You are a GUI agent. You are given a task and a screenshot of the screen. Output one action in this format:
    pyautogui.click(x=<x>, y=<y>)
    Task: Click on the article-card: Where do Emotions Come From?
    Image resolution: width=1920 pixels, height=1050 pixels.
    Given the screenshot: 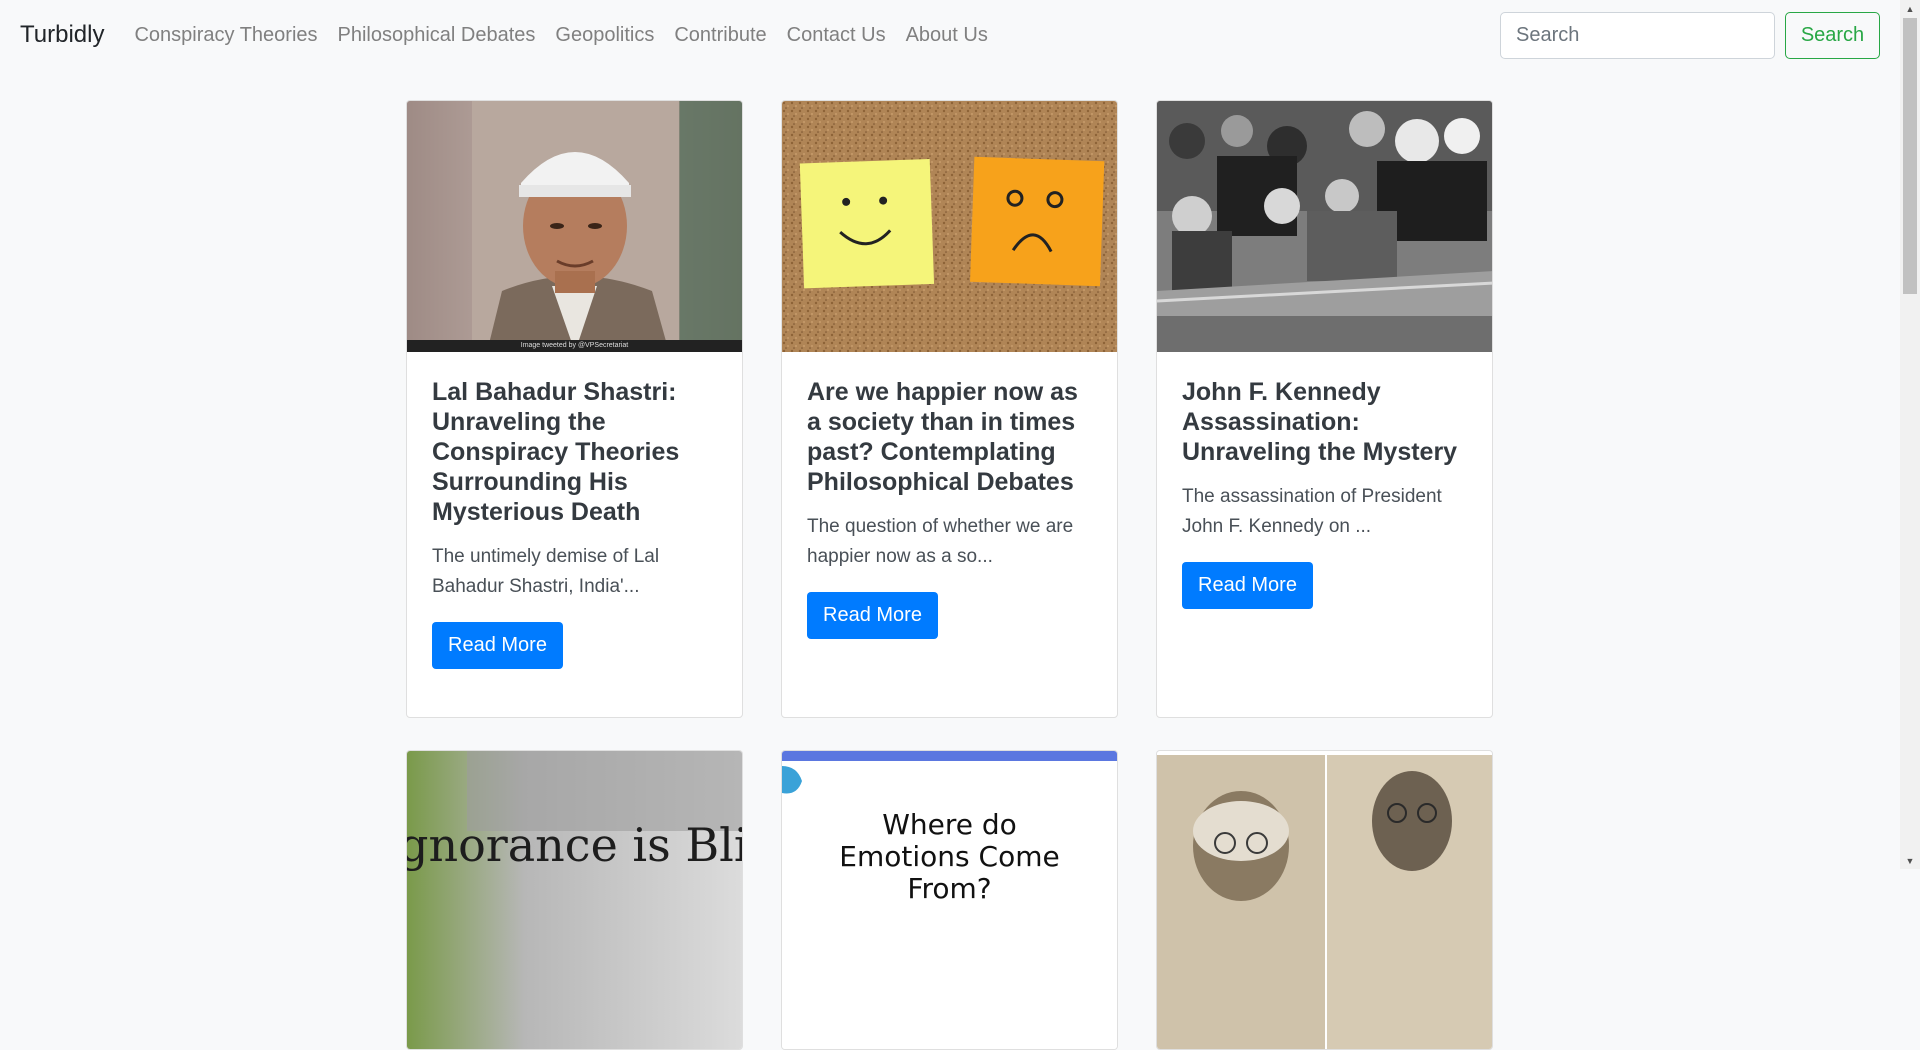 What is the action you would take?
    pyautogui.click(x=949, y=900)
    